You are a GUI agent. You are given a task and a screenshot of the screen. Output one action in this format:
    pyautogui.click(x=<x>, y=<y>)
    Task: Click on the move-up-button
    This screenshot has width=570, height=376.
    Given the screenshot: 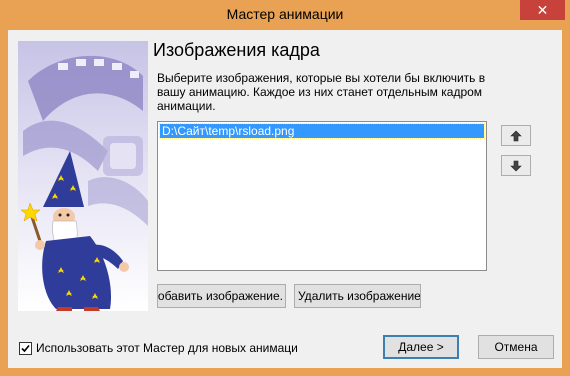 What is the action you would take?
    pyautogui.click(x=516, y=135)
    